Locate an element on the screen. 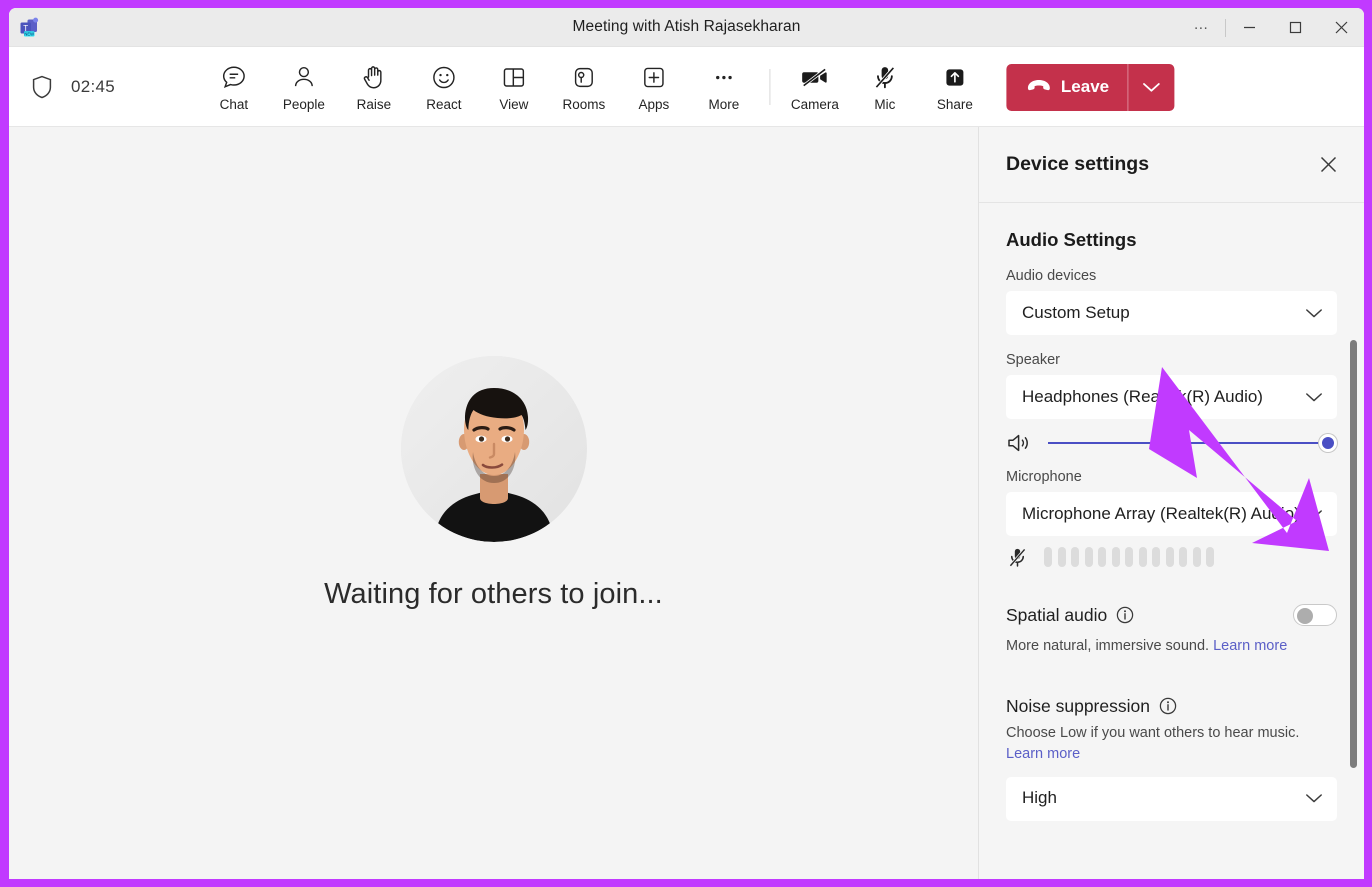 The width and height of the screenshot is (1372, 887). toolbar-left-group: 02:45 is located at coordinates (73, 87).